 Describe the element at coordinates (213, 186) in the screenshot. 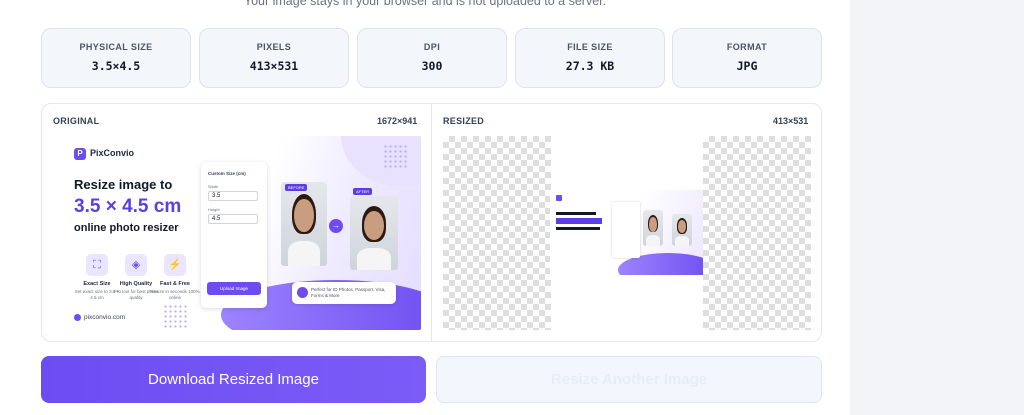

I see `width-label: Width` at that location.